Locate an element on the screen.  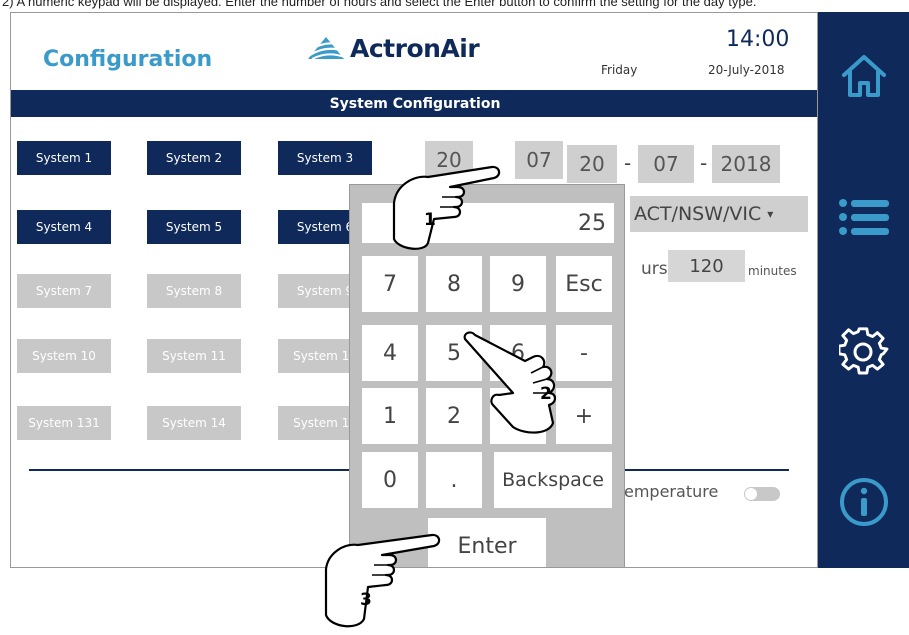
brand-name: ActronAir is located at coordinates (415, 48).